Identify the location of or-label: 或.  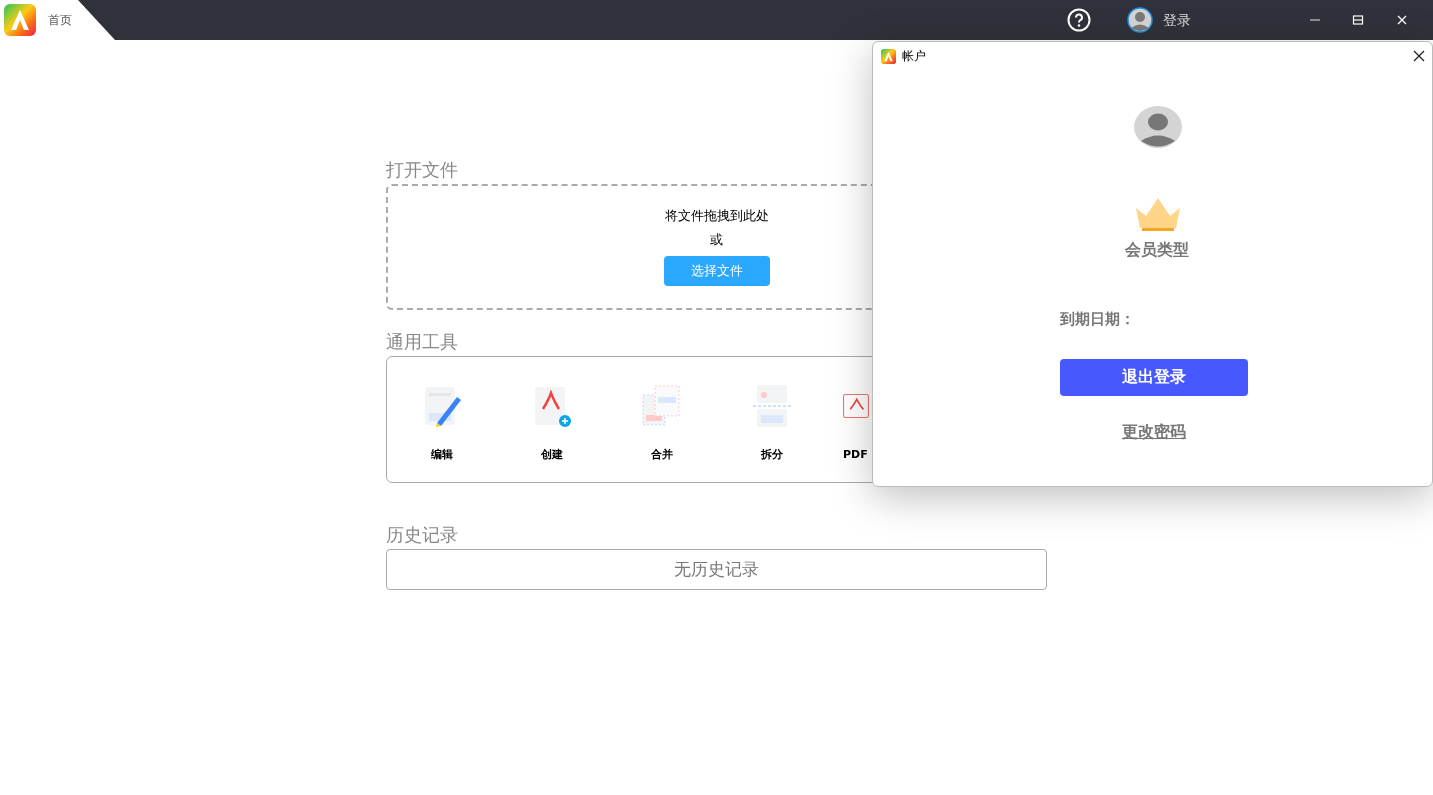
(716, 240).